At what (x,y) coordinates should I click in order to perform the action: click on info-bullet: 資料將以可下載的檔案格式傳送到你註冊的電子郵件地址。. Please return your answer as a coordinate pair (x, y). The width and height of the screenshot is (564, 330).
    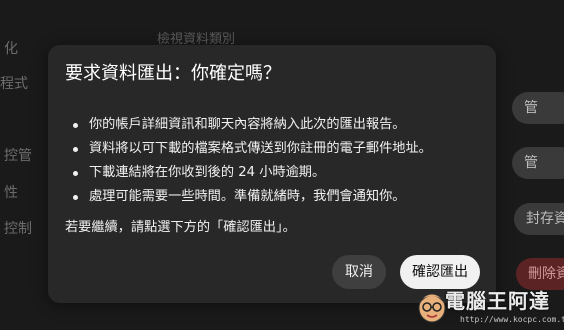
    Looking at the image, I should click on (248, 149).